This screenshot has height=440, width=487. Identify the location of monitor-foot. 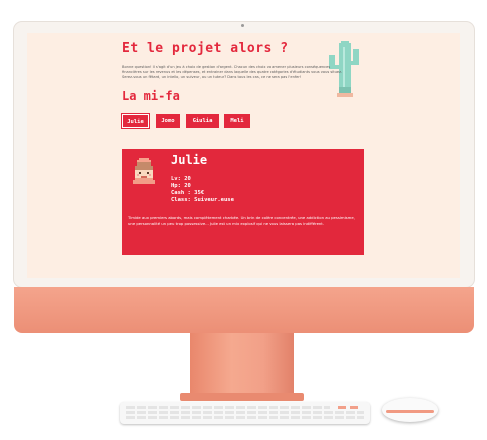
(242, 397).